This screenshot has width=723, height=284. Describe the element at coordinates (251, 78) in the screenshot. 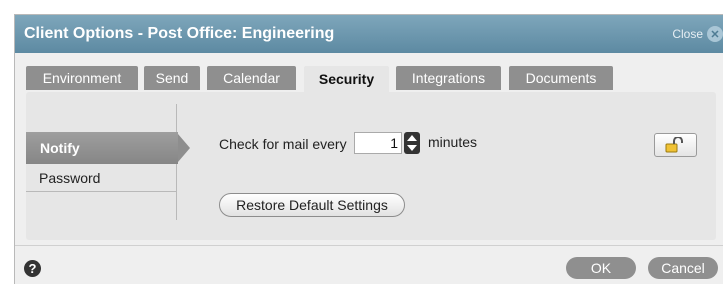

I see `tab-calendar: Calendar` at that location.